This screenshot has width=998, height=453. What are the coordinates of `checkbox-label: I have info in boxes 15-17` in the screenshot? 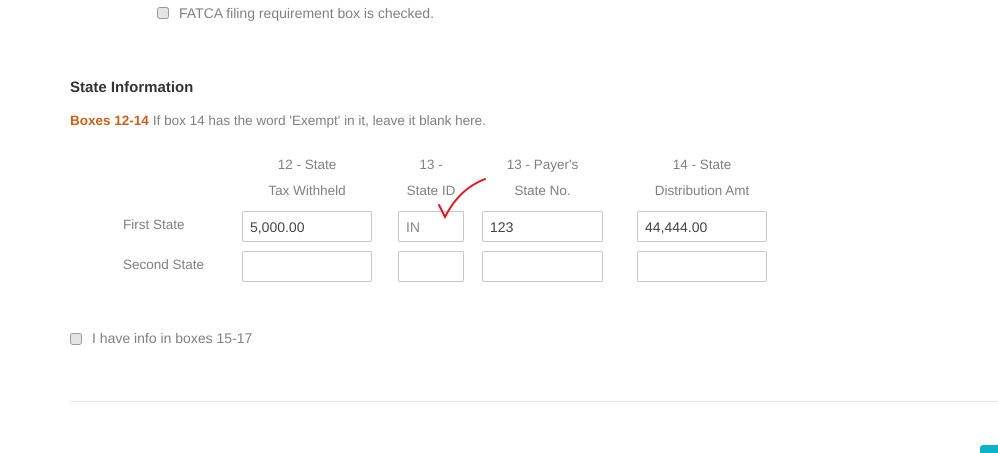 It's located at (172, 338).